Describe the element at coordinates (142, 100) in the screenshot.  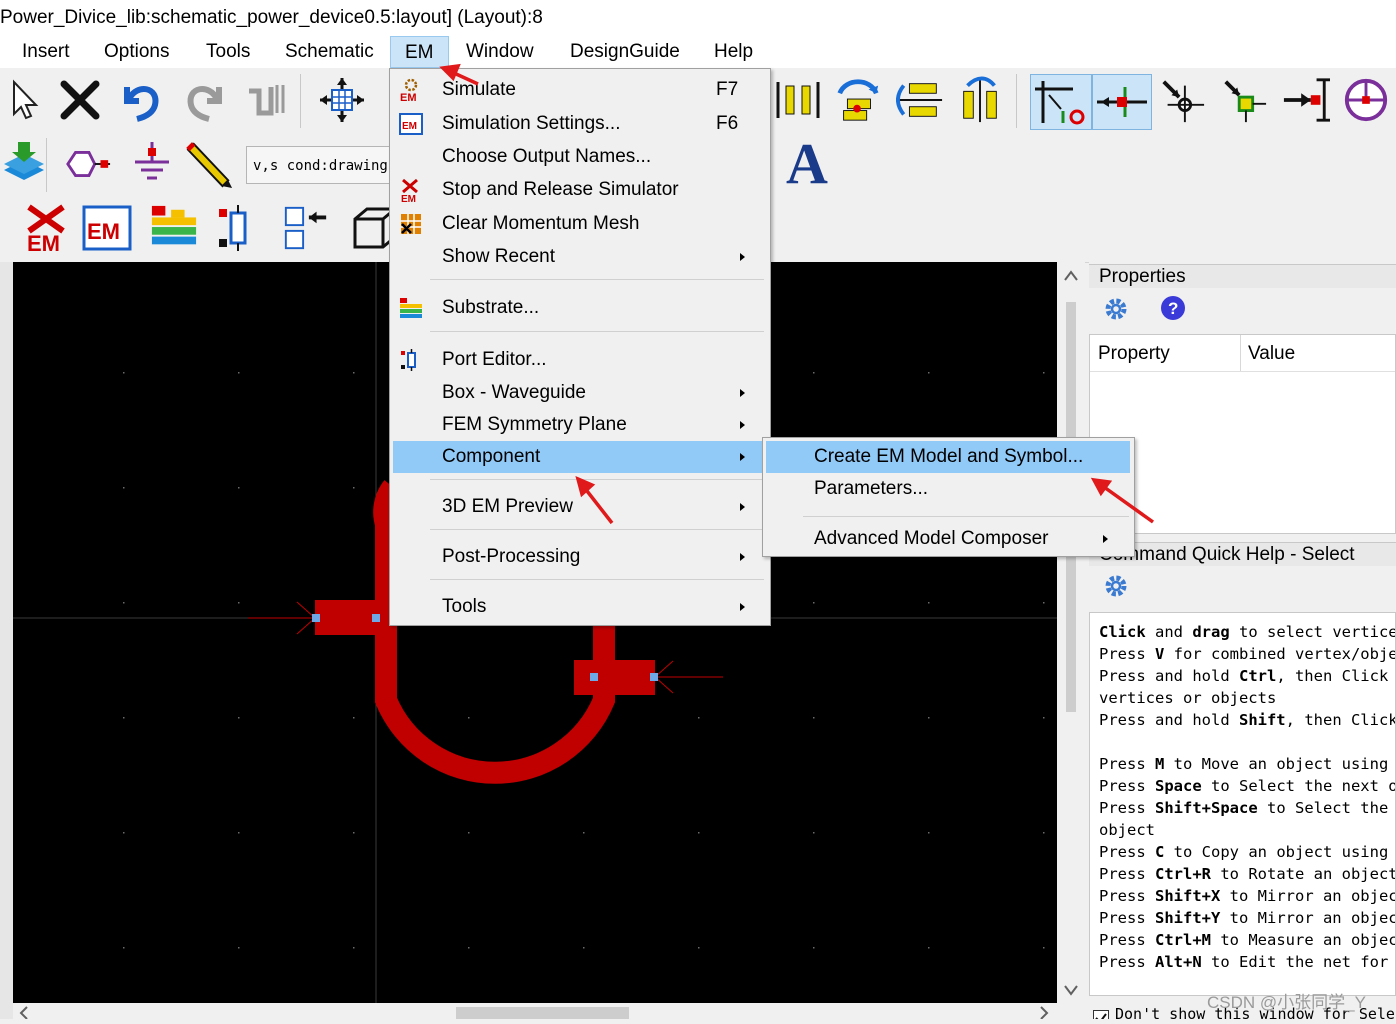
I see `undo-icon` at that location.